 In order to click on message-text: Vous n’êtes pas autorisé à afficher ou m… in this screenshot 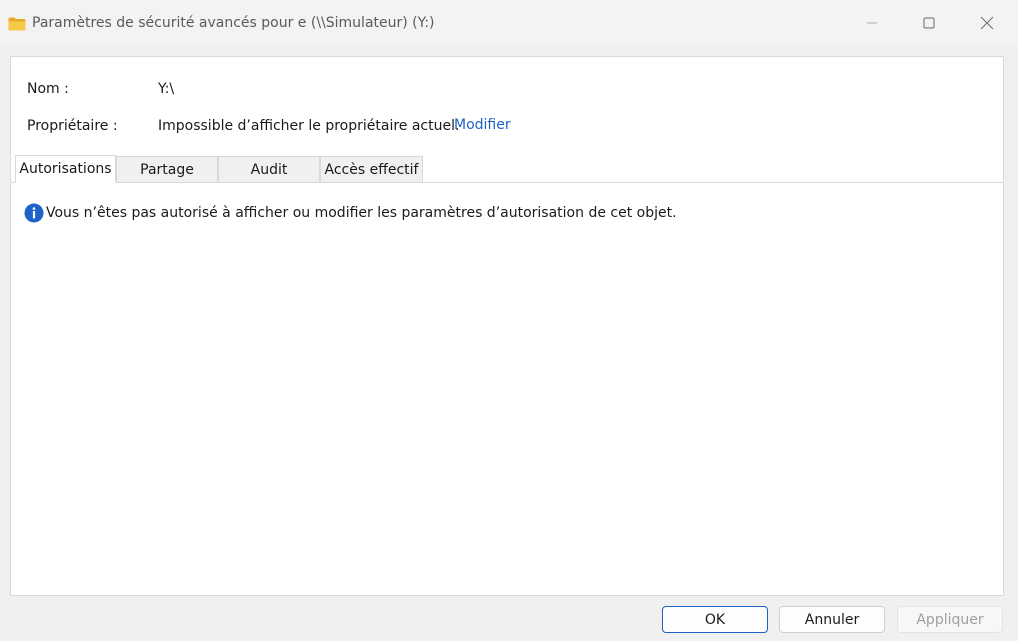, I will do `click(361, 213)`.